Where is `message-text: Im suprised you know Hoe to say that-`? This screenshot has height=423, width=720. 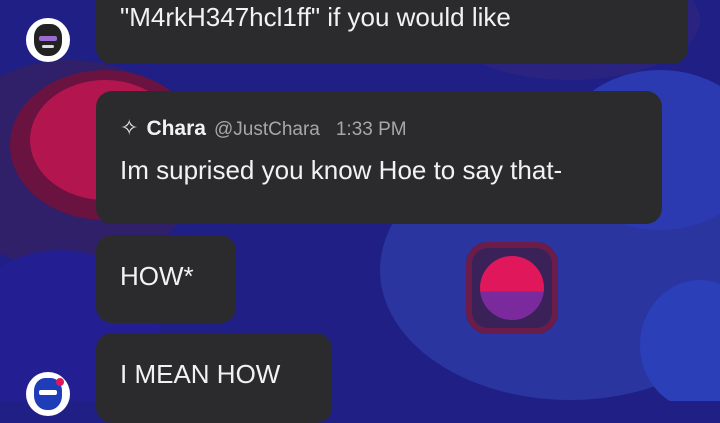
message-text: Im suprised you know Hoe to say that- is located at coordinates (341, 170).